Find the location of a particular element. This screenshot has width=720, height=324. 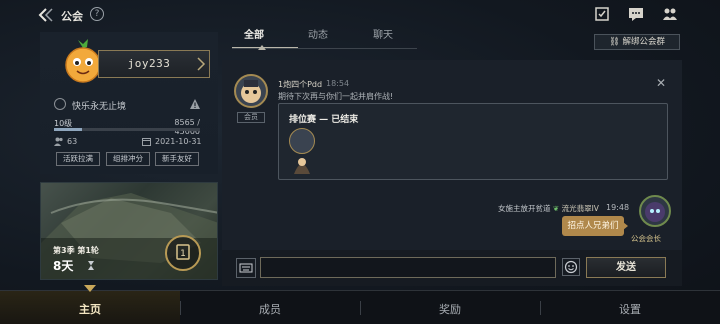

season-days-left: 8天 is located at coordinates (63, 266).